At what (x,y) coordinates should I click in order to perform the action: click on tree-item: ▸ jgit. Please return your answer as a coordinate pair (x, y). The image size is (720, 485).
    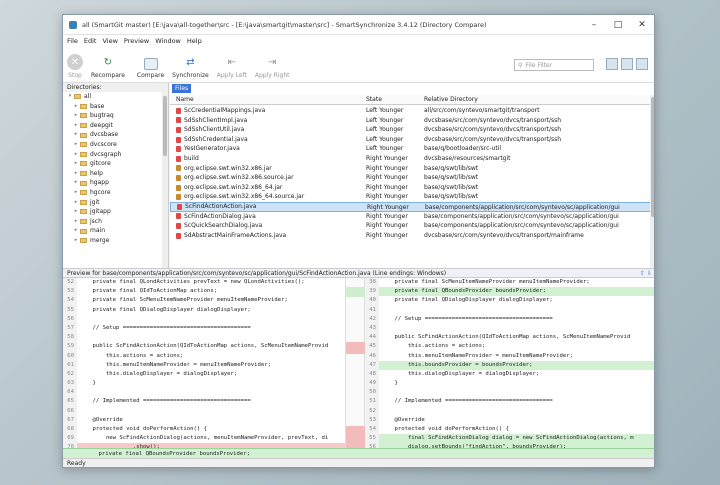
    Looking at the image, I should click on (115, 203).